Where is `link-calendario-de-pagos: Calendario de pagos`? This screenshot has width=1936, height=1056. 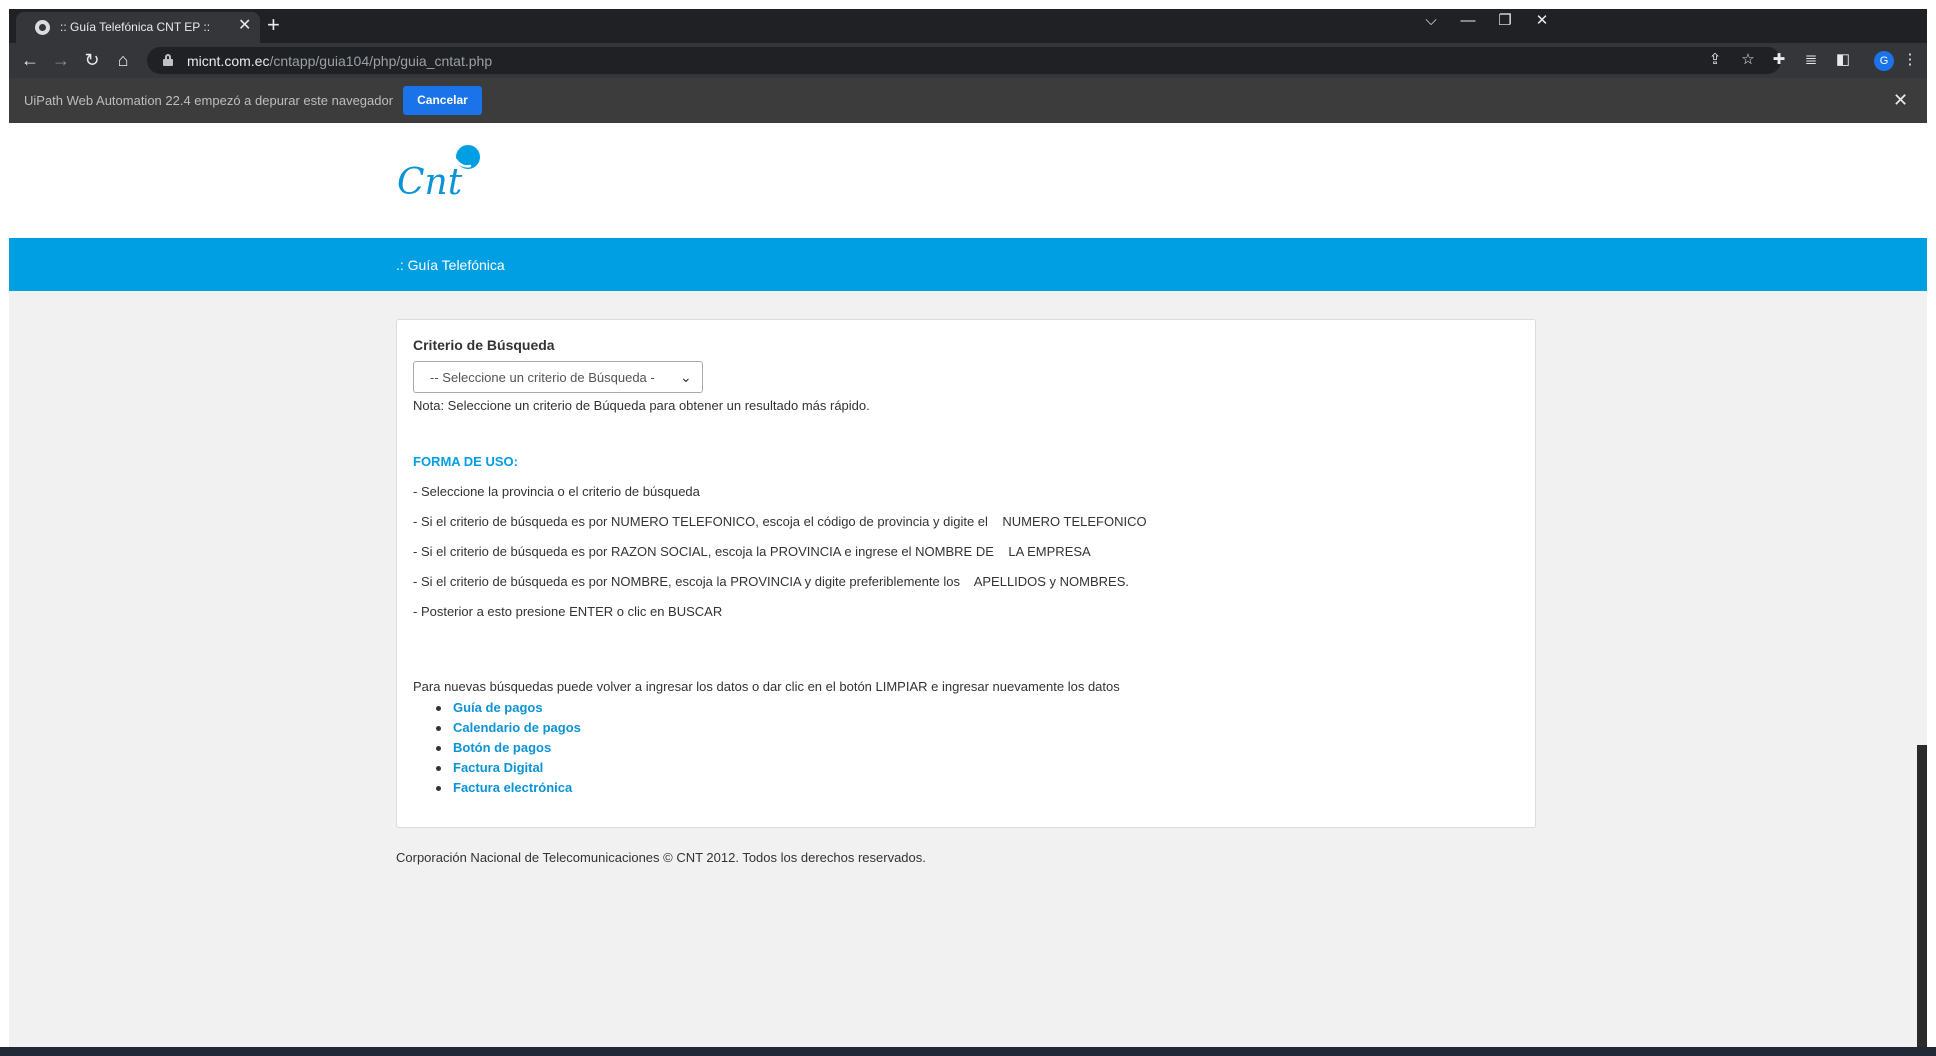 link-calendario-de-pagos: Calendario de pagos is located at coordinates (517, 727).